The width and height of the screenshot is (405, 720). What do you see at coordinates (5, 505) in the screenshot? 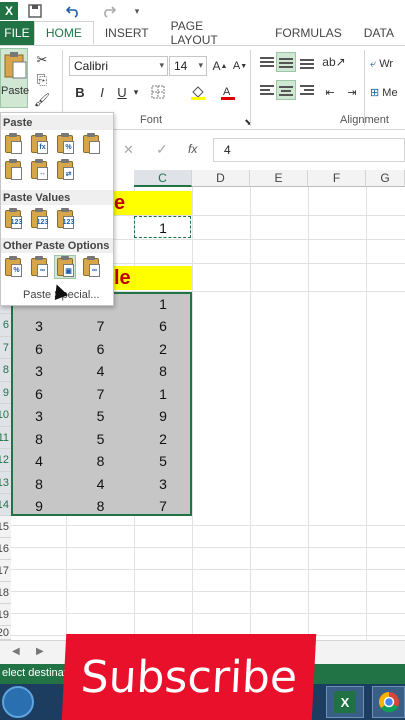
I see `row-header: 14` at bounding box center [5, 505].